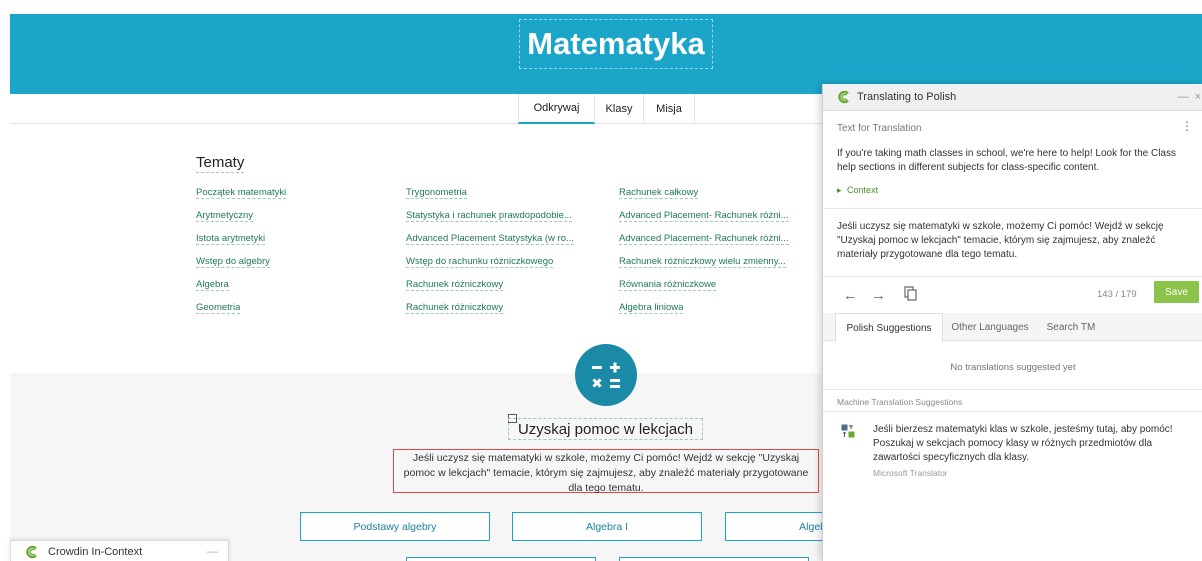  What do you see at coordinates (605, 429) in the screenshot?
I see `help-heading: Uzyskaj pomoc w lekcjach` at bounding box center [605, 429].